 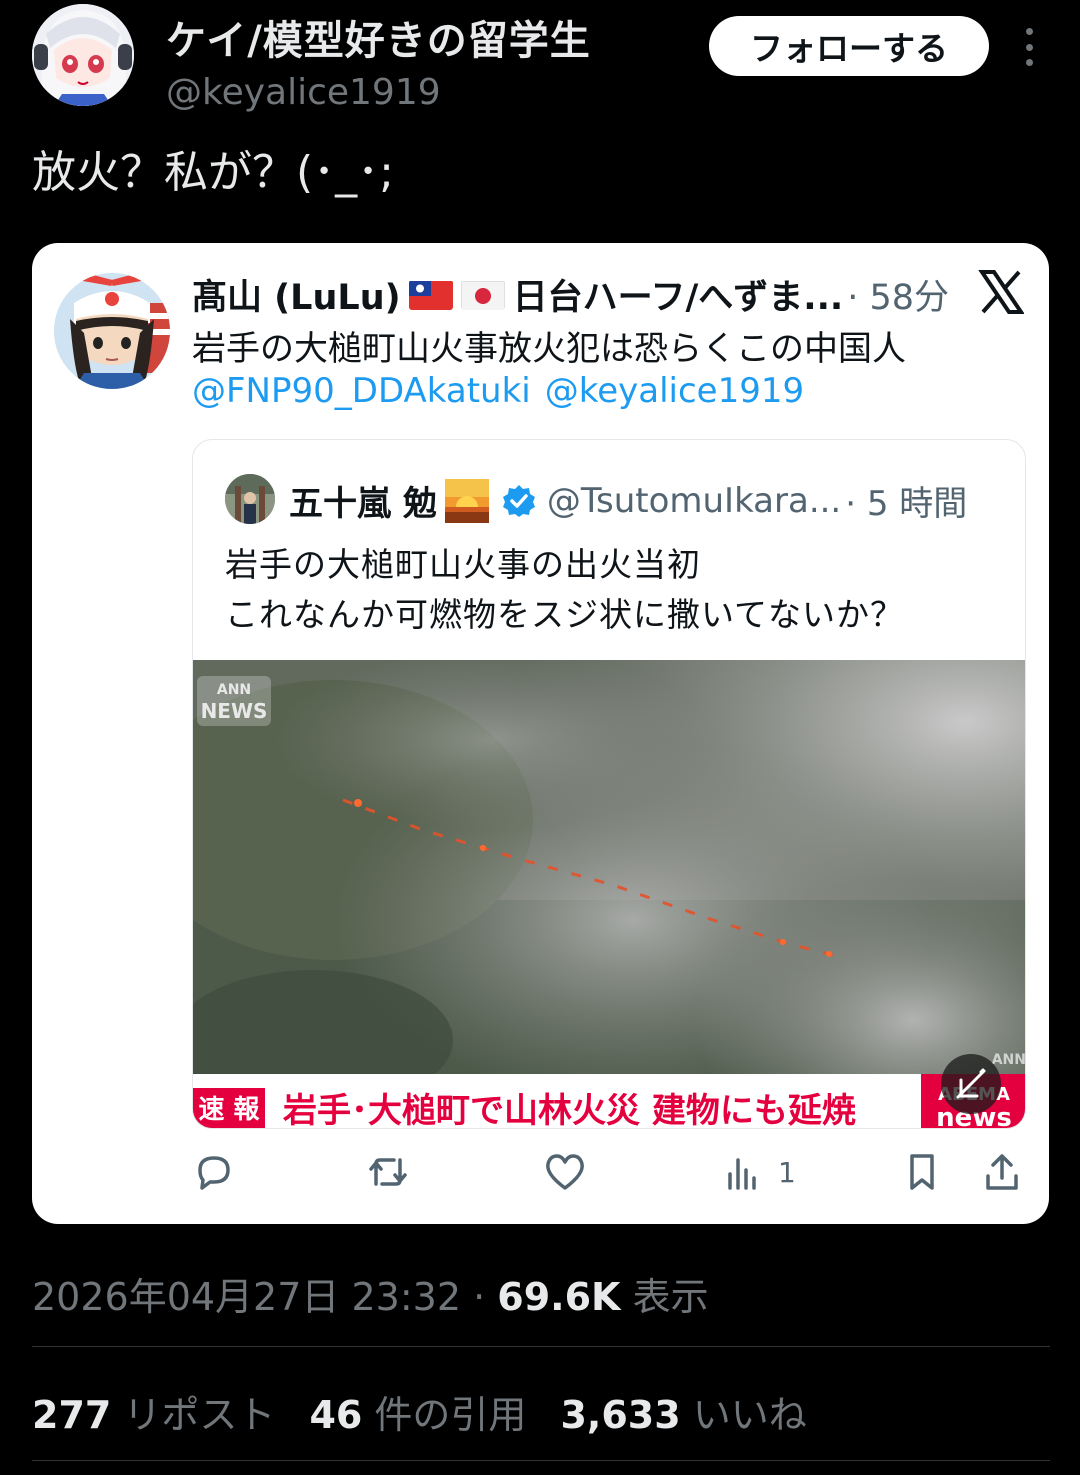 What do you see at coordinates (569, 1110) in the screenshot?
I see `news-caption: 岩手･大槌町で山林火災 建物にも延焼` at bounding box center [569, 1110].